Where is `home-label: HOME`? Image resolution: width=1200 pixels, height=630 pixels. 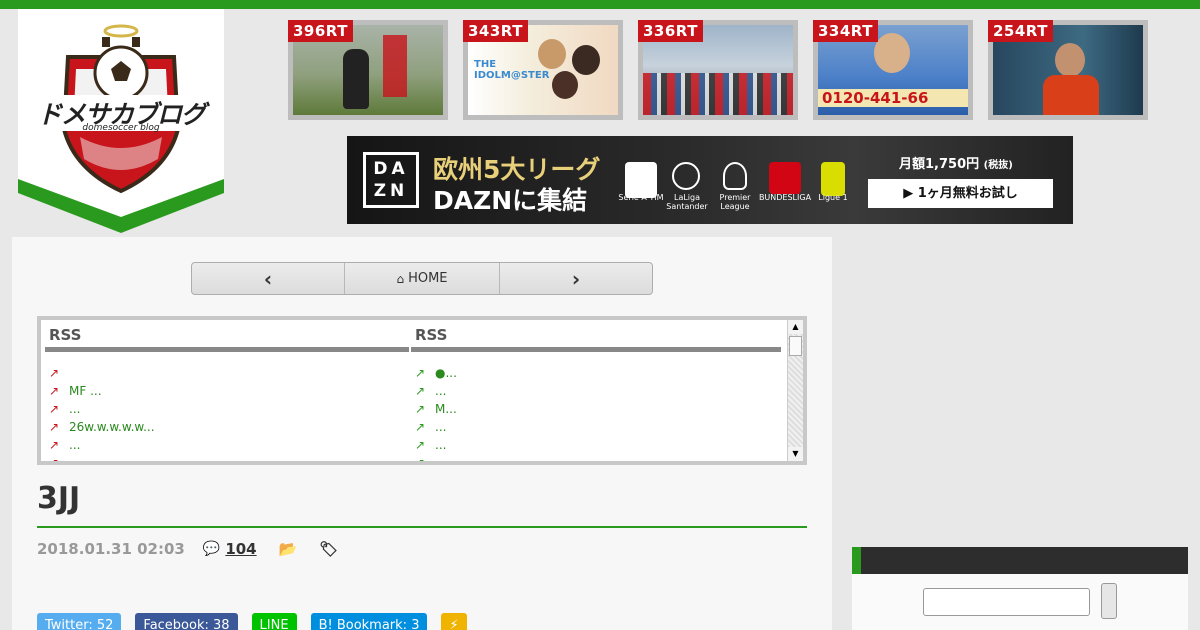
home-label: HOME is located at coordinates (428, 278).